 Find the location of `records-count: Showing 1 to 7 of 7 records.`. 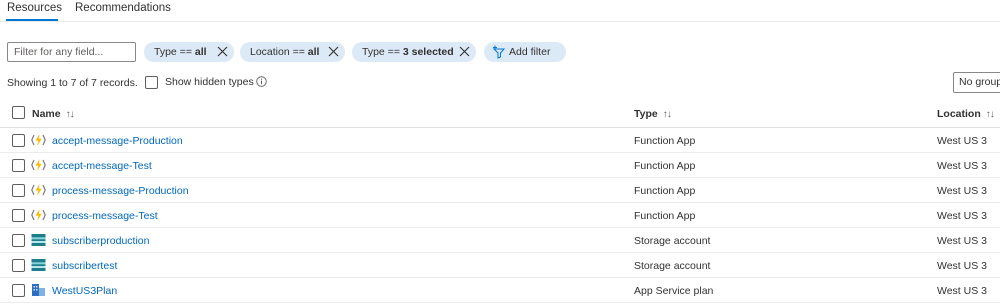

records-count: Showing 1 to 7 of 7 records. is located at coordinates (72, 83).